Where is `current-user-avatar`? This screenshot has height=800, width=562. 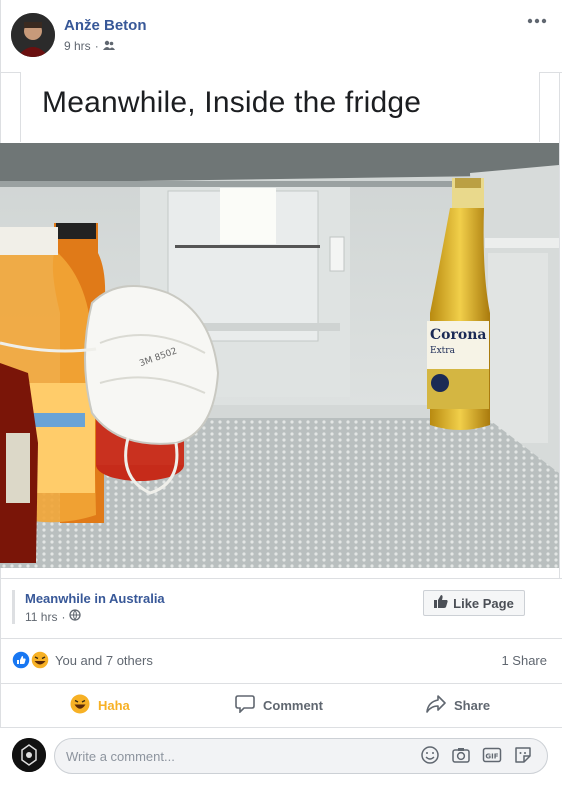 current-user-avatar is located at coordinates (29, 755).